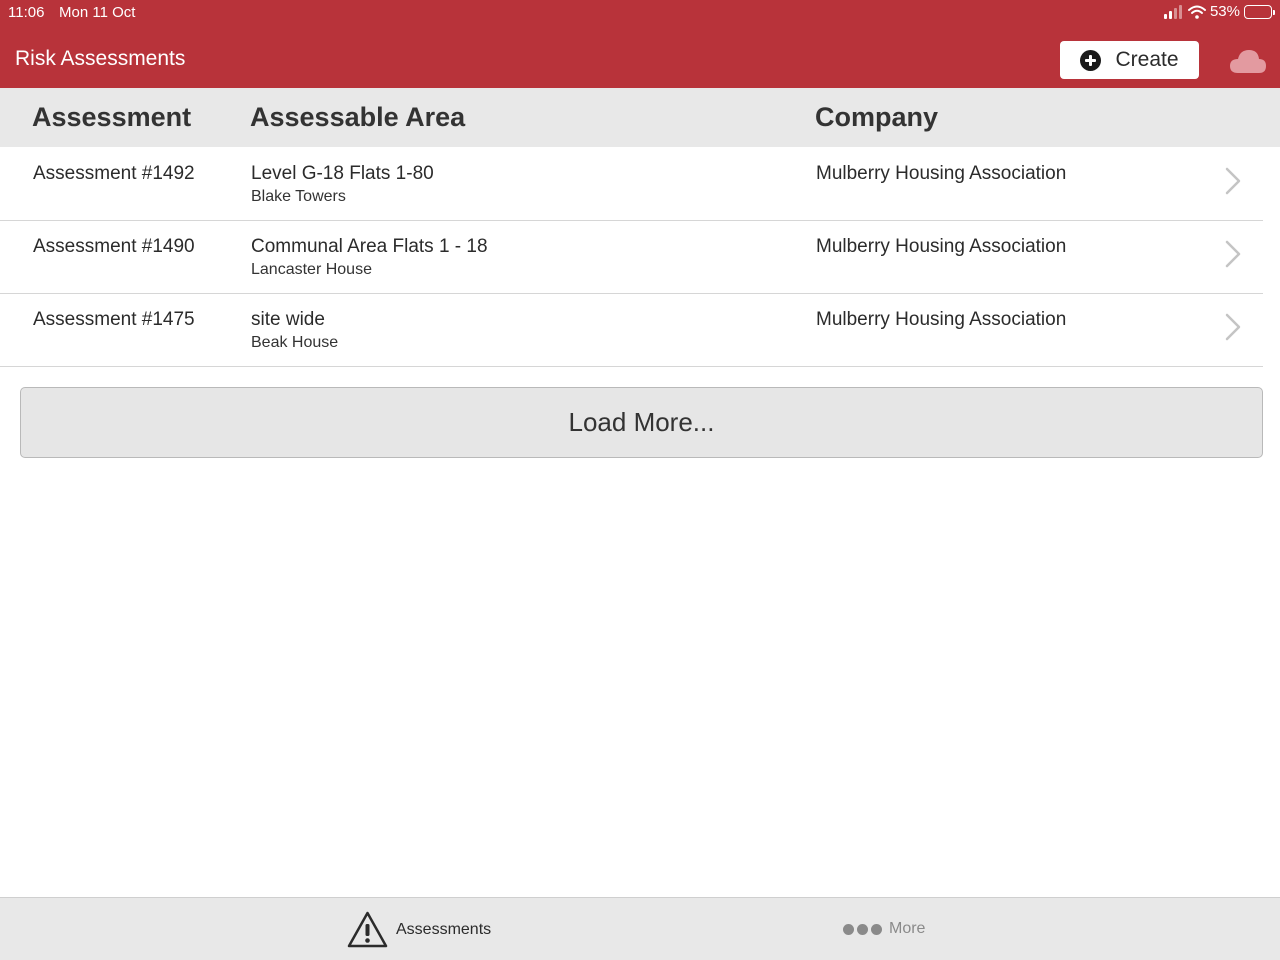 Image resolution: width=1280 pixels, height=960 pixels. Describe the element at coordinates (907, 928) in the screenshot. I see `tab-more-label: More` at that location.